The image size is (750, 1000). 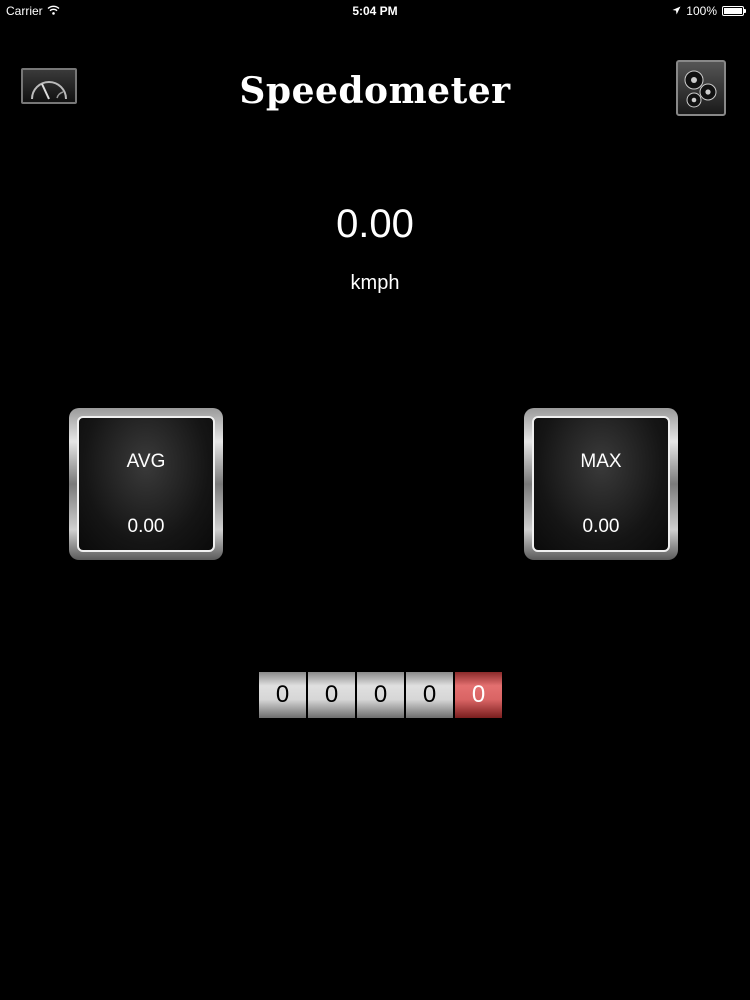 What do you see at coordinates (601, 461) in the screenshot?
I see `max-label: MAX` at bounding box center [601, 461].